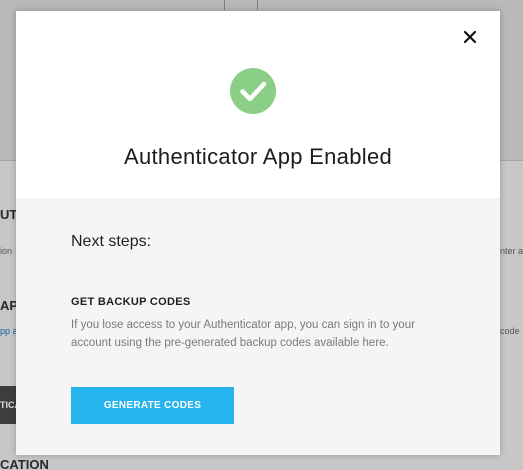 This screenshot has width=523, height=470. What do you see at coordinates (8, 331) in the screenshot?
I see `background-link: pp a` at bounding box center [8, 331].